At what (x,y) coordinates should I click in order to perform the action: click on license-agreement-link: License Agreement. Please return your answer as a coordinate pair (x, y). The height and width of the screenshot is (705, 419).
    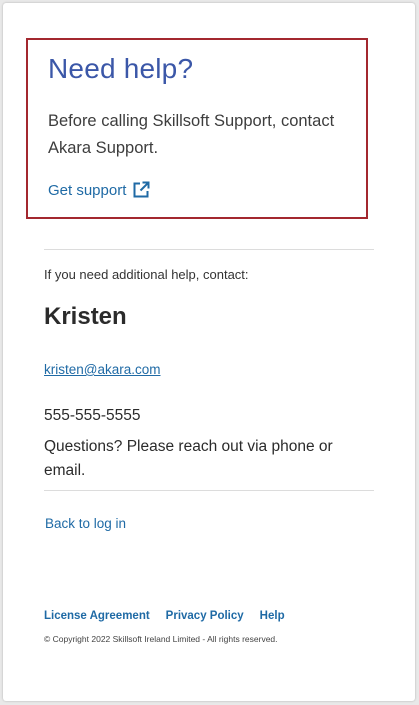
    Looking at the image, I should click on (97, 616).